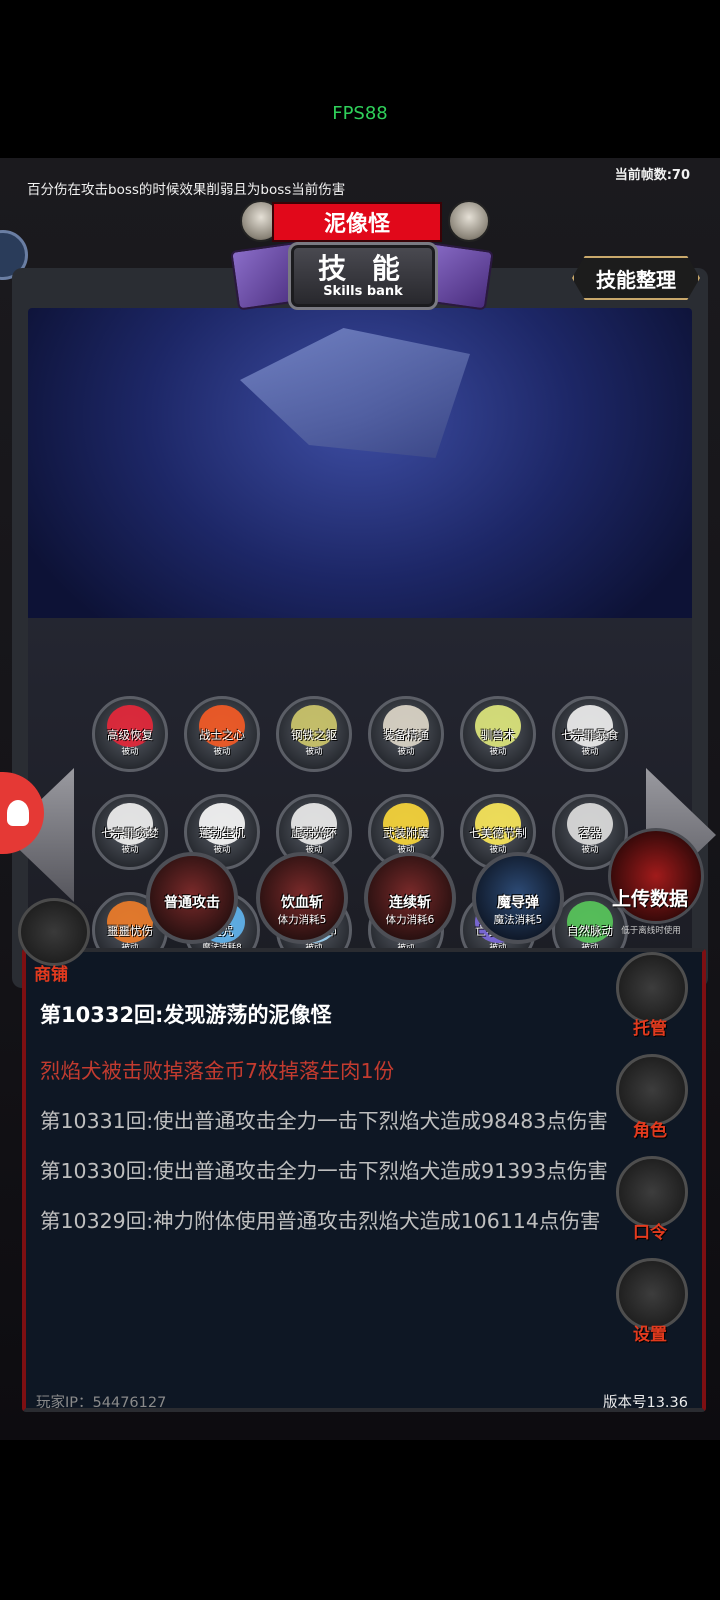  I want to click on skill-name: 七宗罪暴食, so click(590, 735).